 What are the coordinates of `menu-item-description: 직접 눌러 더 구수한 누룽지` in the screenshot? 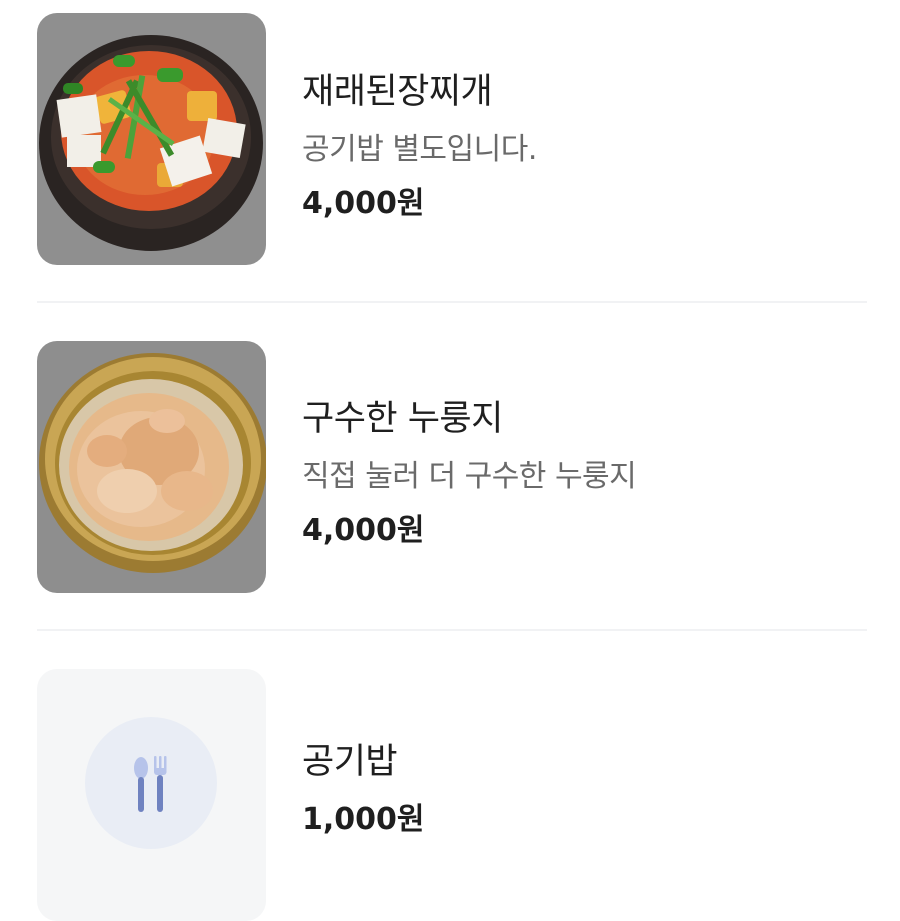 It's located at (469, 476).